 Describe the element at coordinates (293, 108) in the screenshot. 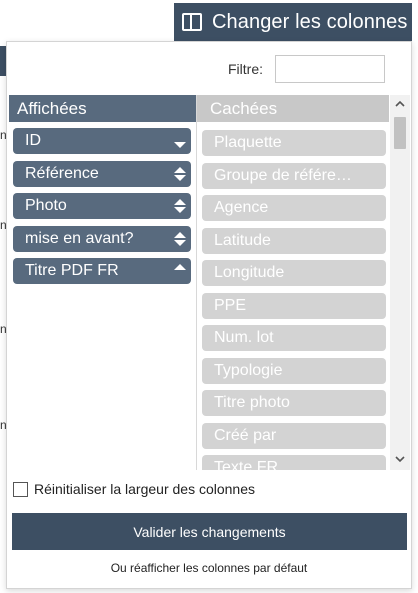

I see `hidden-columns-header: Cachées` at that location.